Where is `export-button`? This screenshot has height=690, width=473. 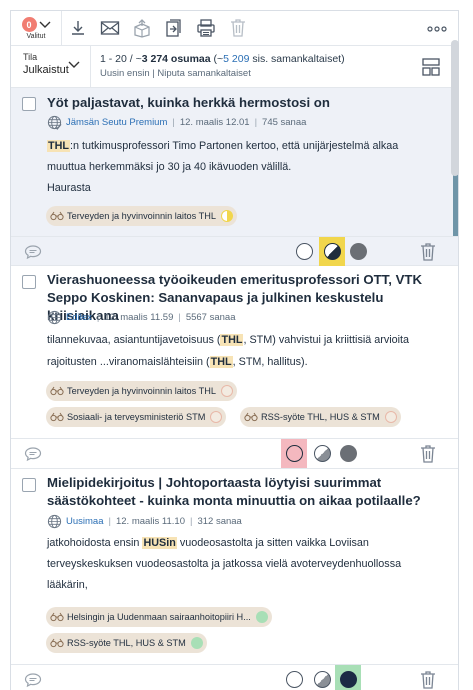 export-button is located at coordinates (174, 28).